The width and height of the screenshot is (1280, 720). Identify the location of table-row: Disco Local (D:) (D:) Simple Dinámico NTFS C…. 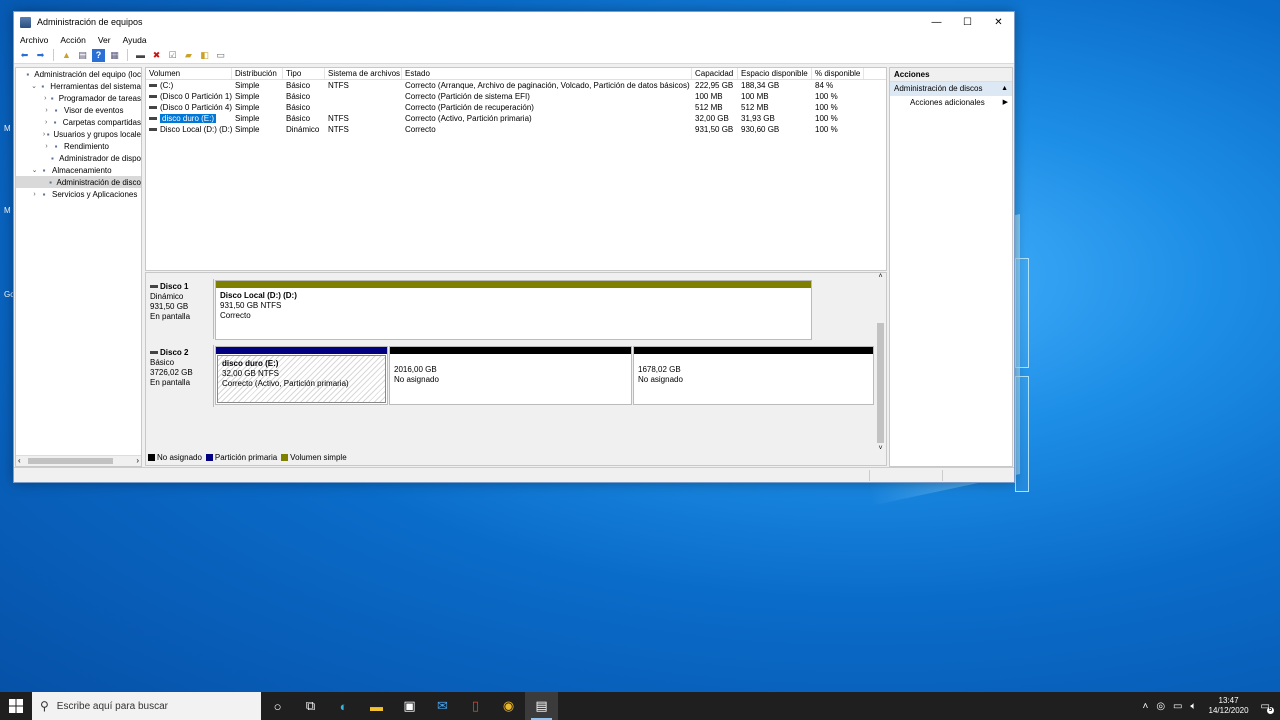
(516, 129).